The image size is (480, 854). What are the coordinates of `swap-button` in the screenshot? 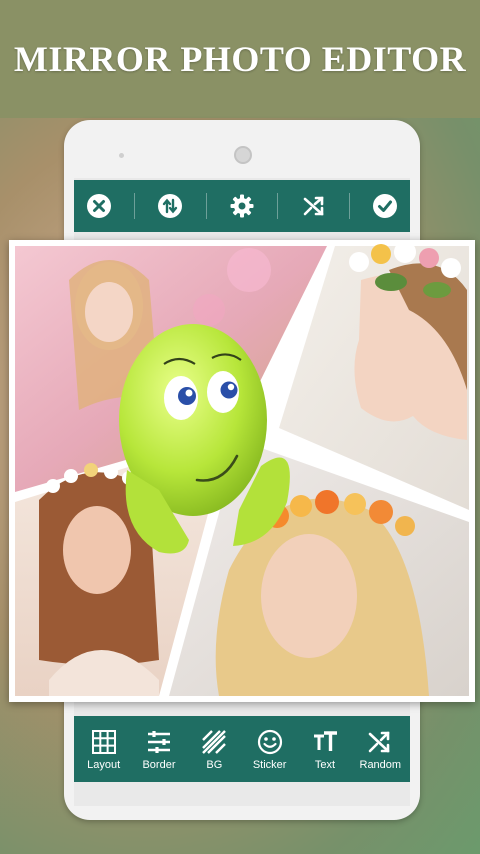 It's located at (170, 206).